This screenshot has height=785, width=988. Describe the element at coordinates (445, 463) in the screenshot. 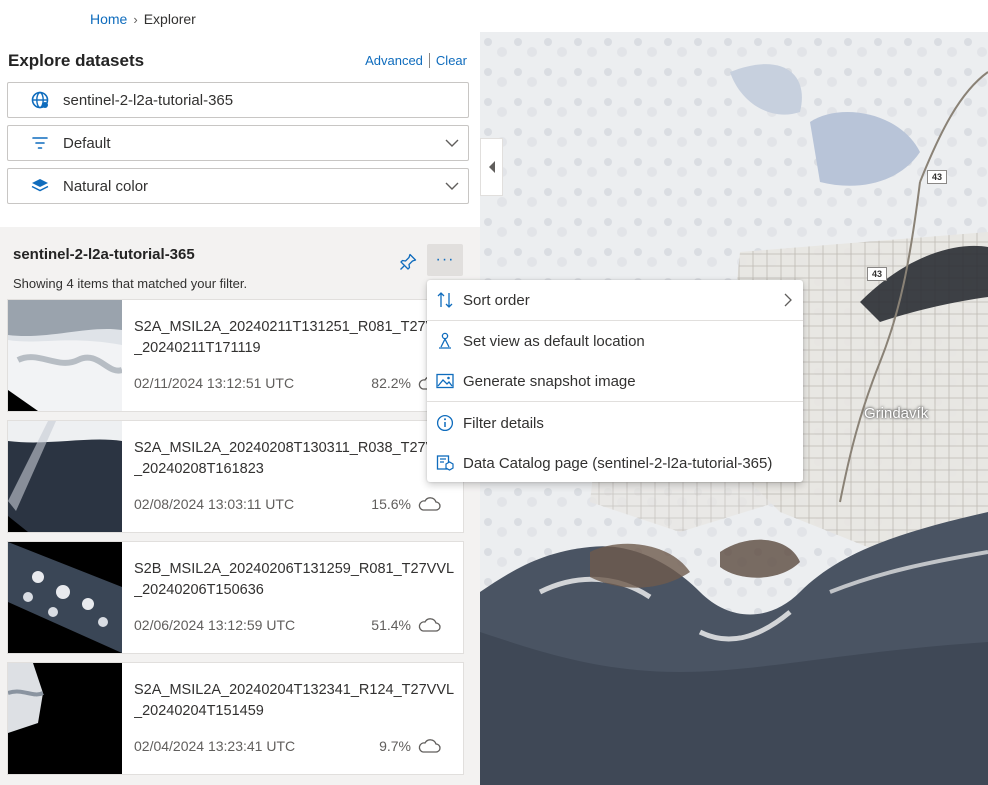

I see `catalog-icon` at that location.